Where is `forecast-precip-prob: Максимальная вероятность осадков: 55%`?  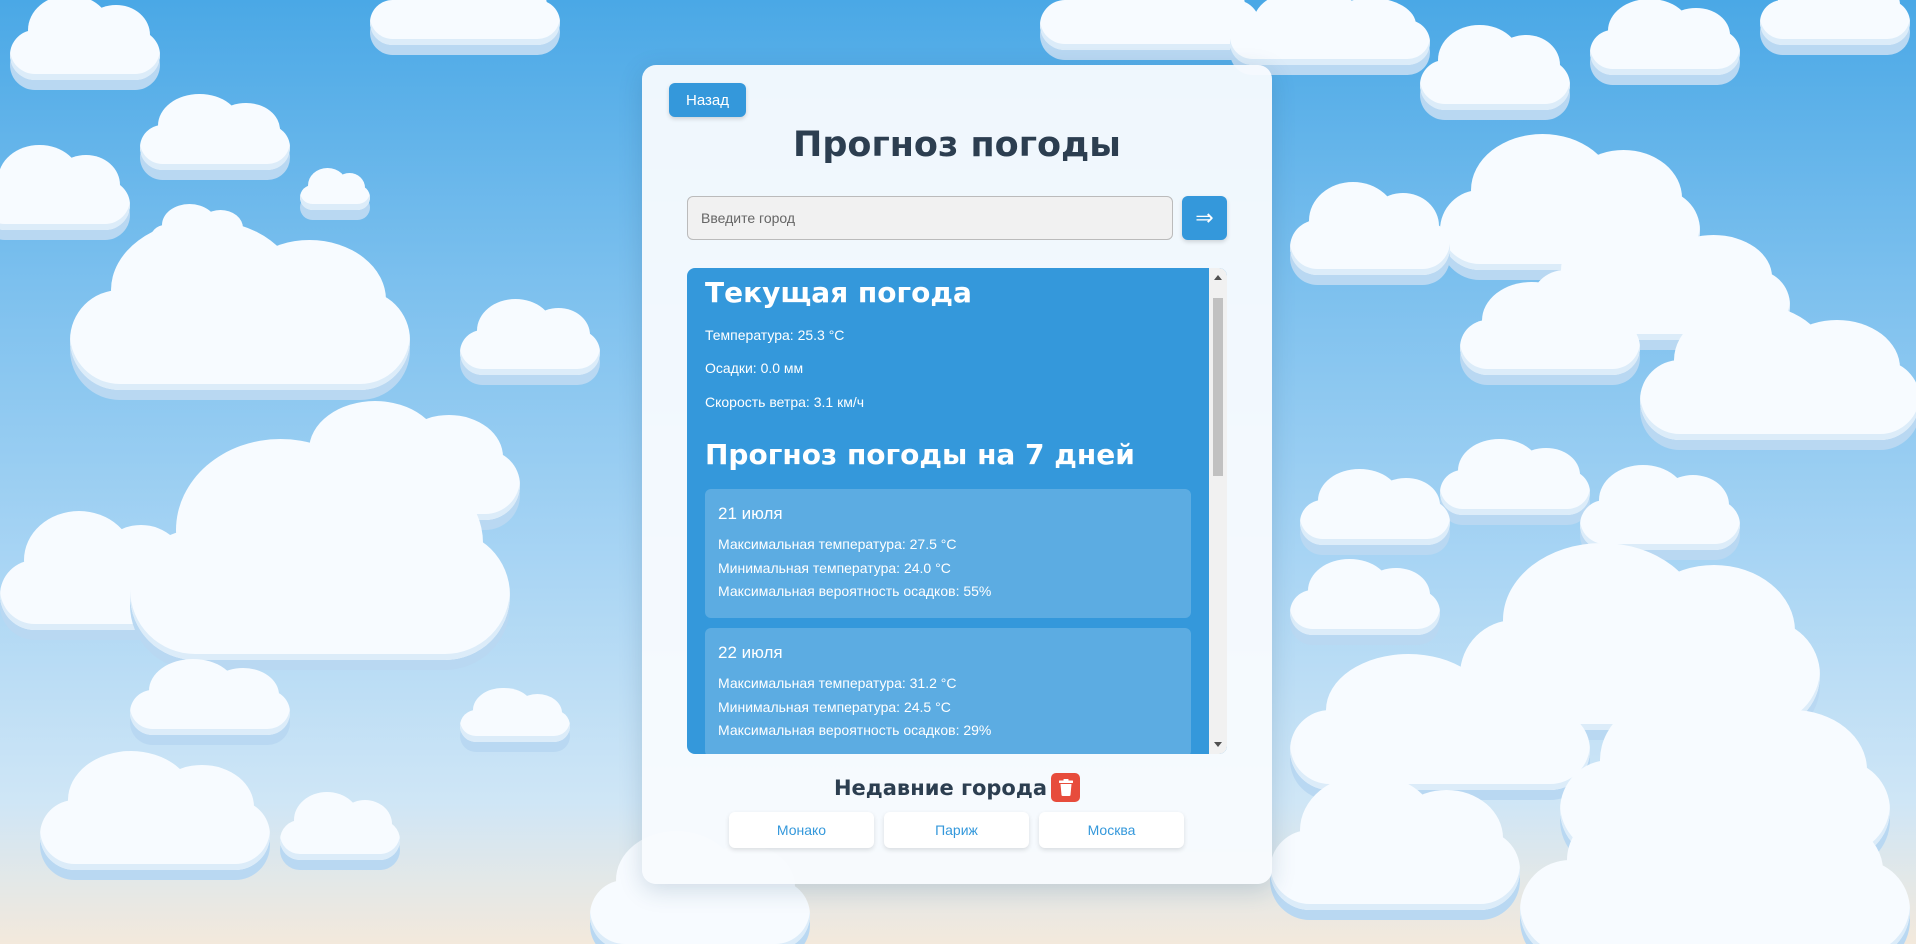
forecast-precip-prob: Максимальная вероятность осадков: 55% is located at coordinates (855, 591).